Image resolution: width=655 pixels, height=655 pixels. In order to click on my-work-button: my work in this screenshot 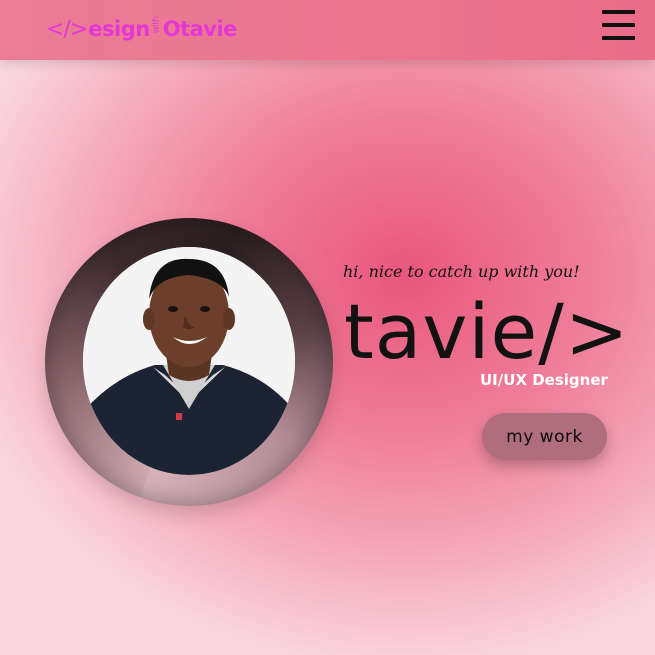, I will do `click(544, 436)`.